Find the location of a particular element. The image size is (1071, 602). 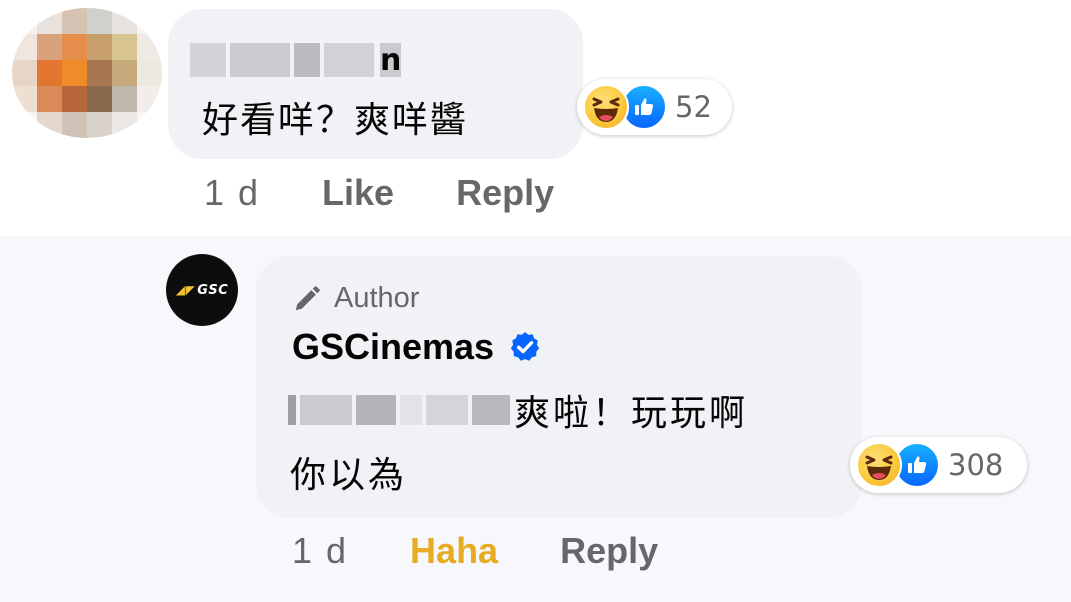

mentioned-user is located at coordinates (399, 410).